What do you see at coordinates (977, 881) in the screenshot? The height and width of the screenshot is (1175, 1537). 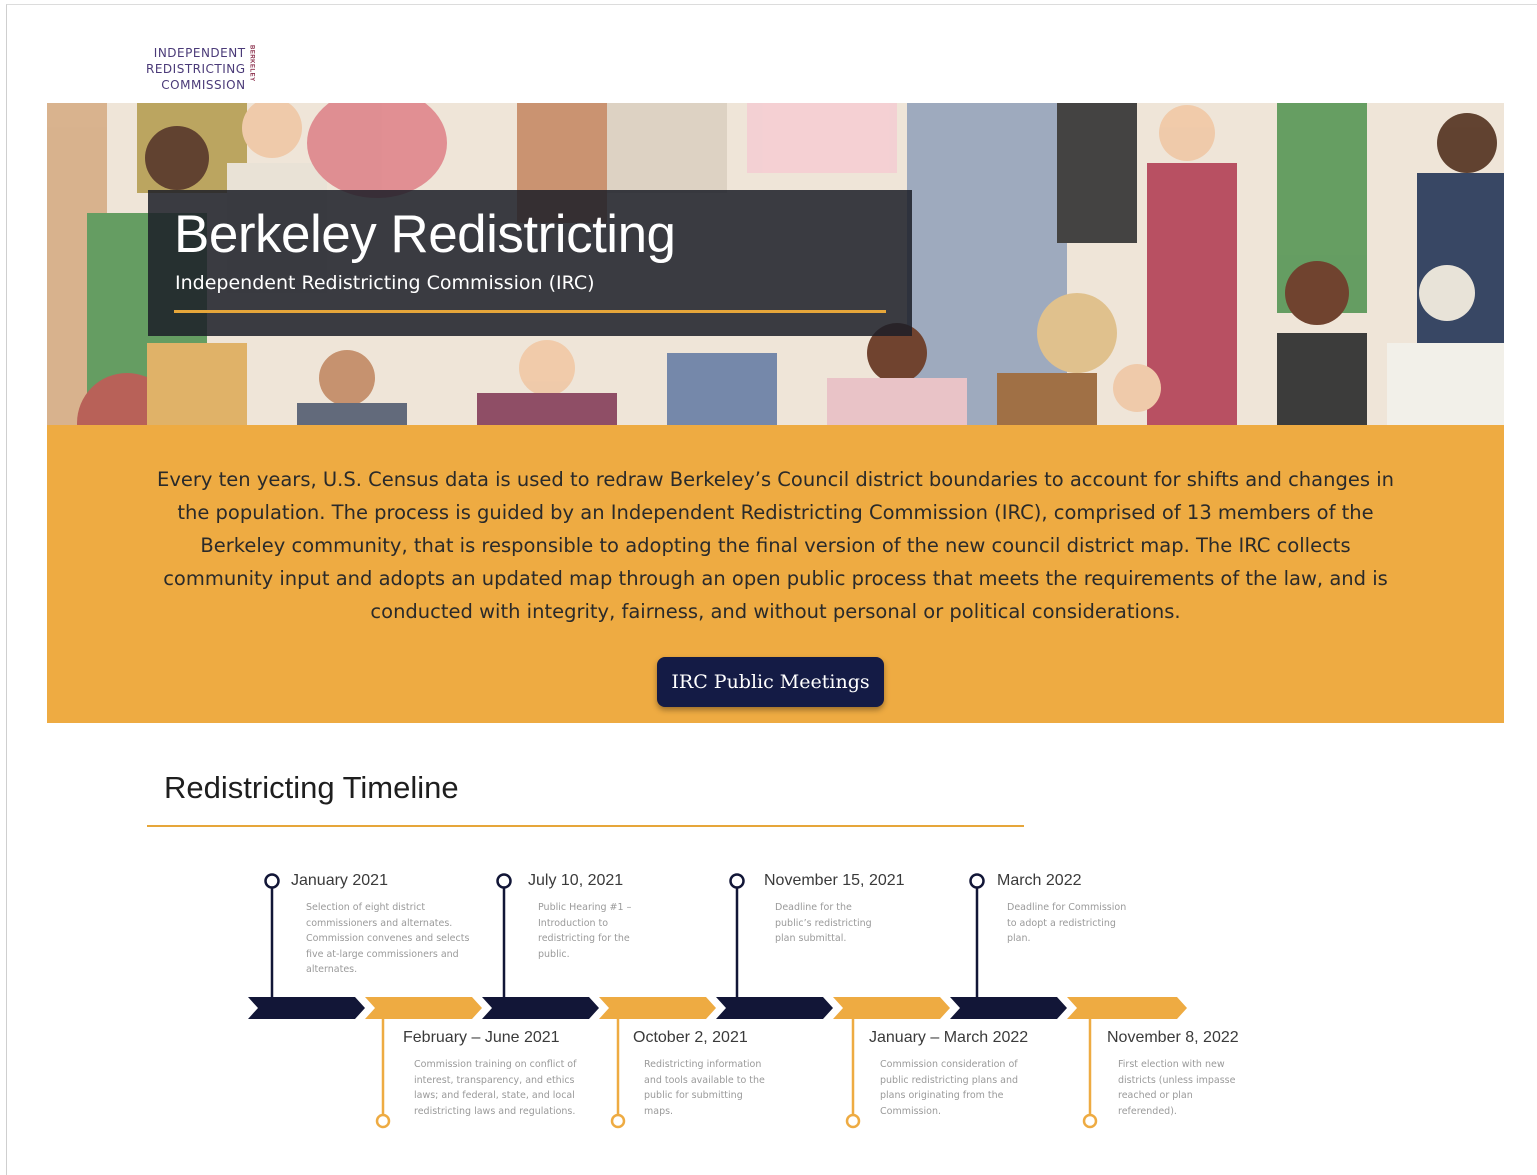 I see `stem-7-node` at bounding box center [977, 881].